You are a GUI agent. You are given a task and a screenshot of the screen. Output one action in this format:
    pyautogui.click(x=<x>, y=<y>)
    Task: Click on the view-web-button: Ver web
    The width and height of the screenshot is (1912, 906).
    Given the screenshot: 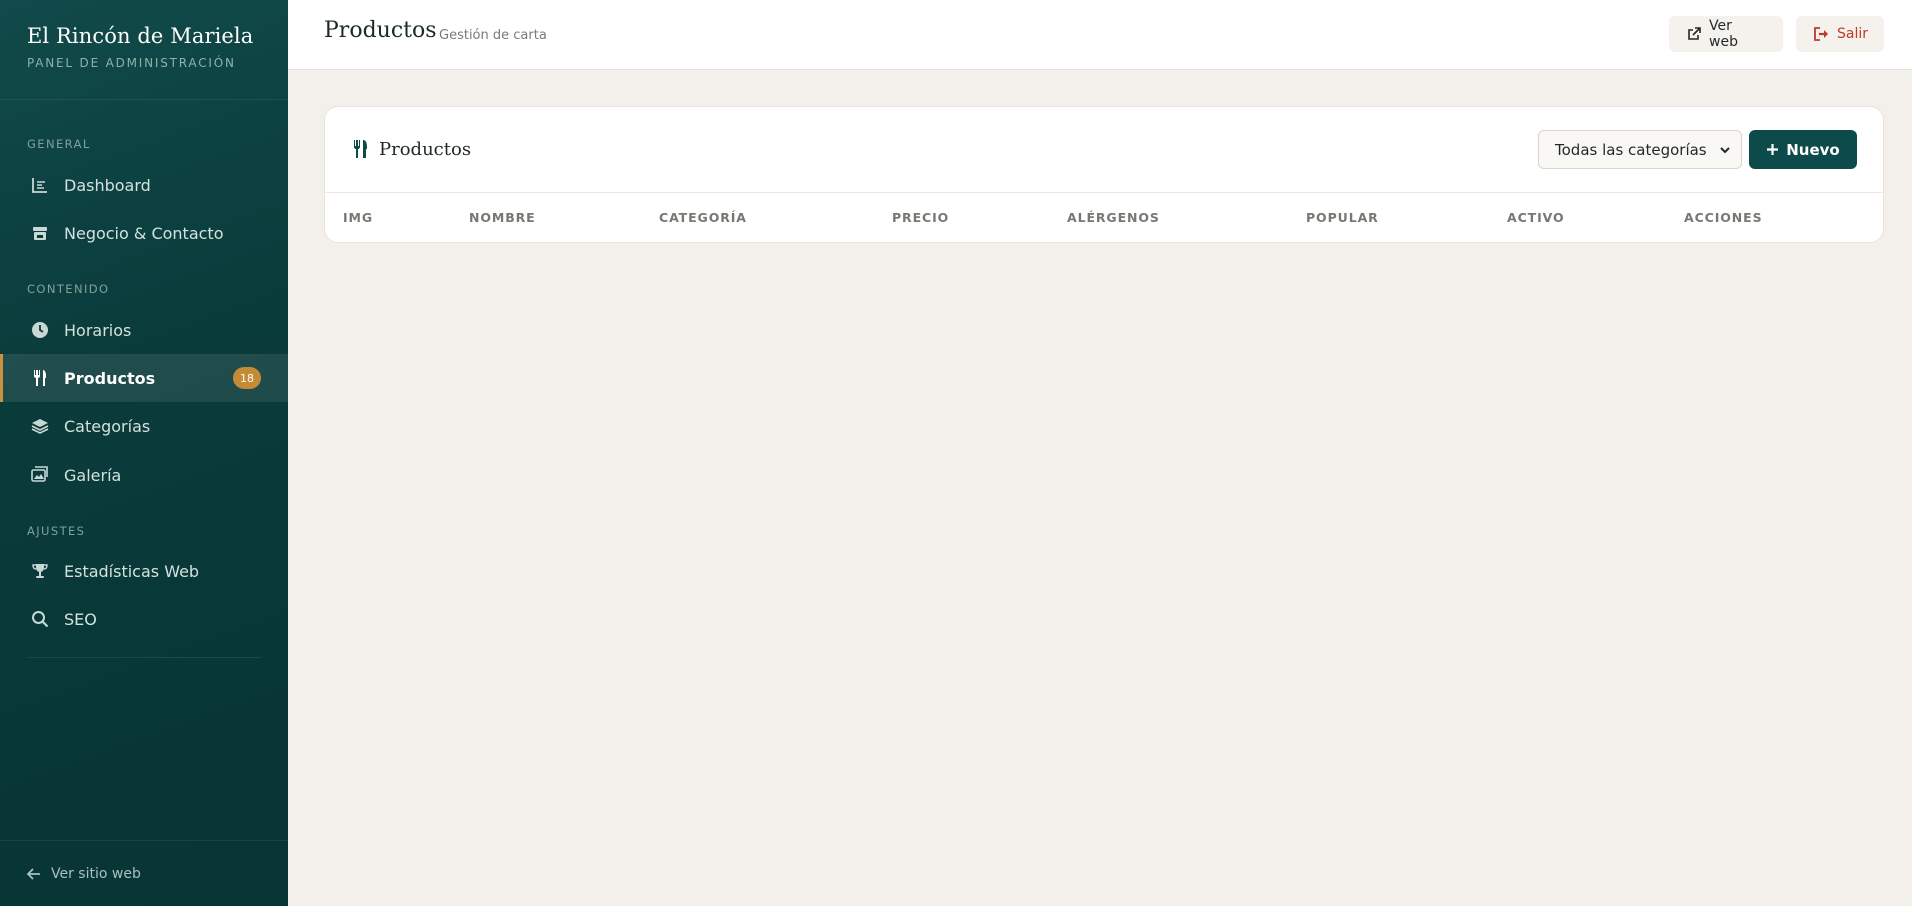 What is the action you would take?
    pyautogui.click(x=1726, y=34)
    